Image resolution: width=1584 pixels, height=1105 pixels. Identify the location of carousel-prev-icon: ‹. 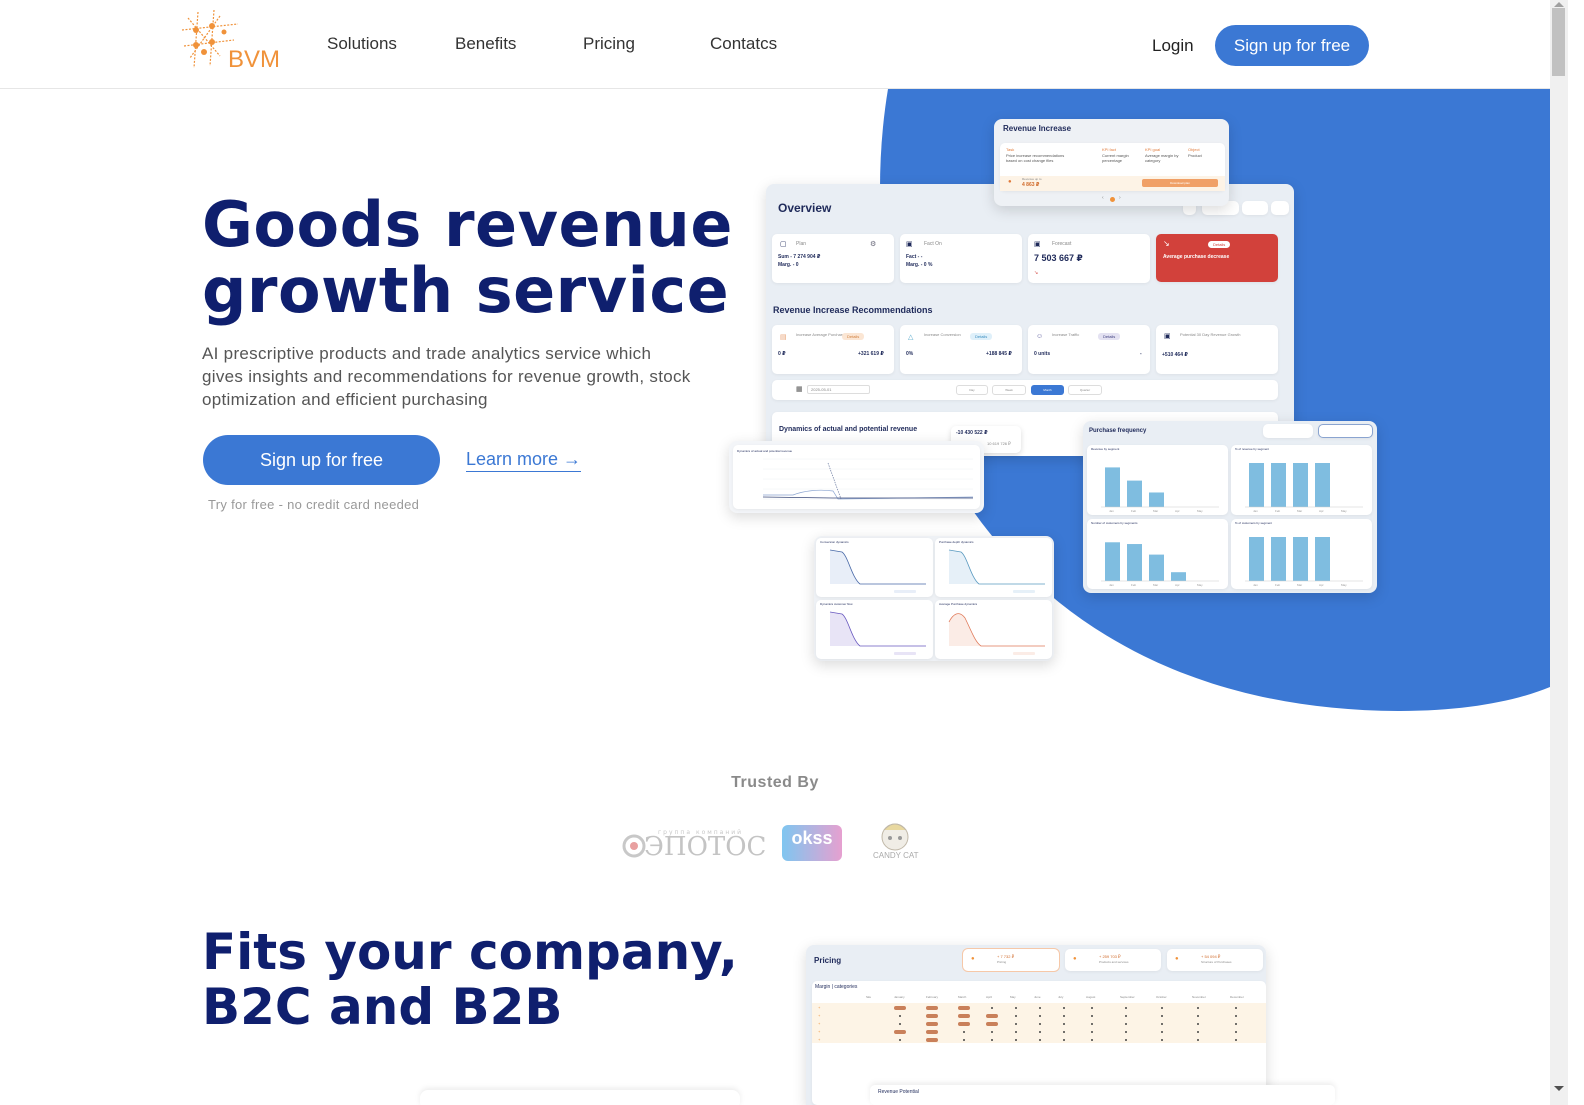
(1103, 198).